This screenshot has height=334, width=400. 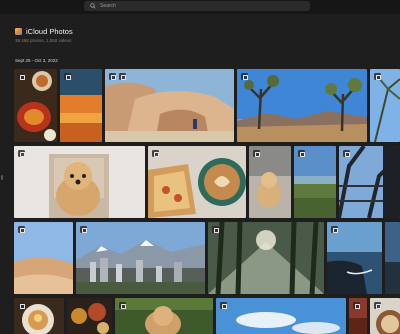 I want to click on date-range-label: Sept 25 - Oct 3, 2022, so click(x=36, y=60).